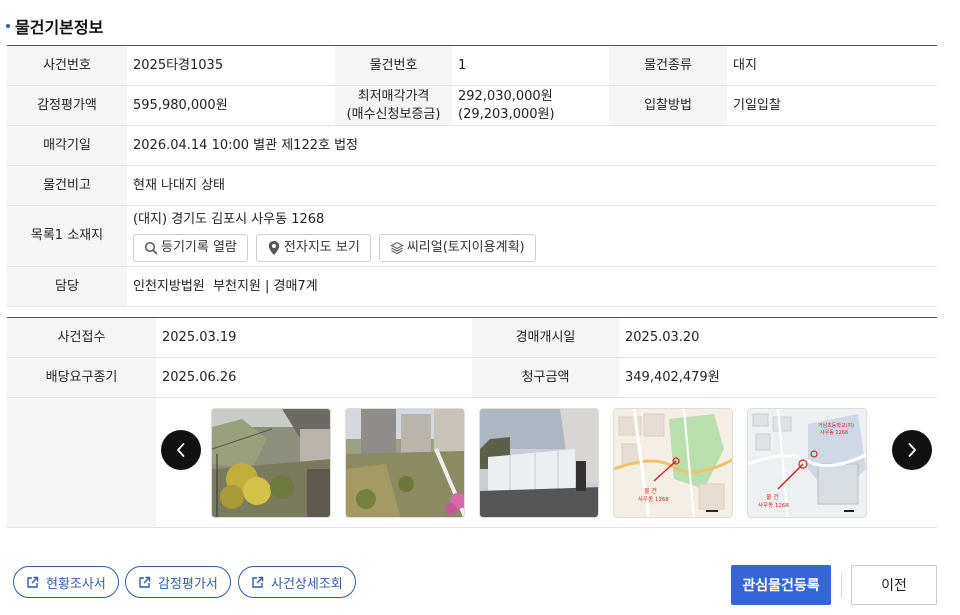 This screenshot has height=615, width=960. What do you see at coordinates (505, 96) in the screenshot?
I see `min-price-amount: 292,030,000원` at bounding box center [505, 96].